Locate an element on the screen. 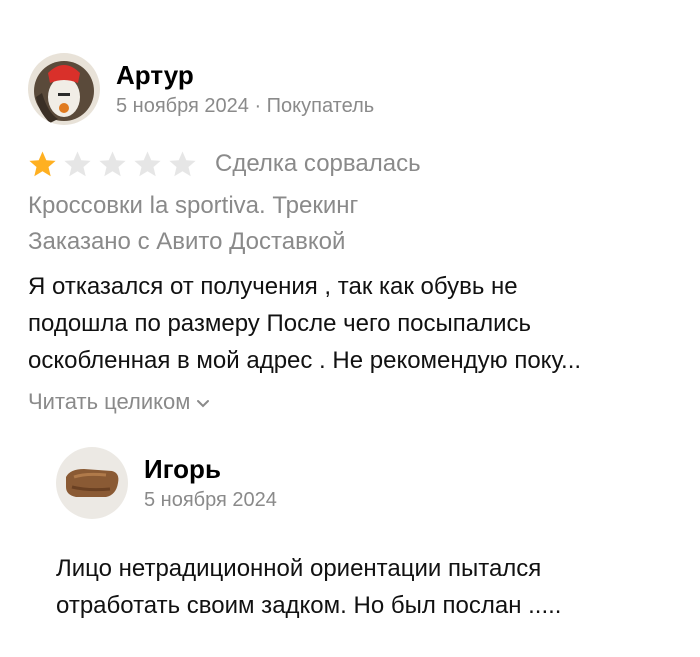 The width and height of the screenshot is (700, 657). rating-row: Сделка сорвалась is located at coordinates (353, 164).